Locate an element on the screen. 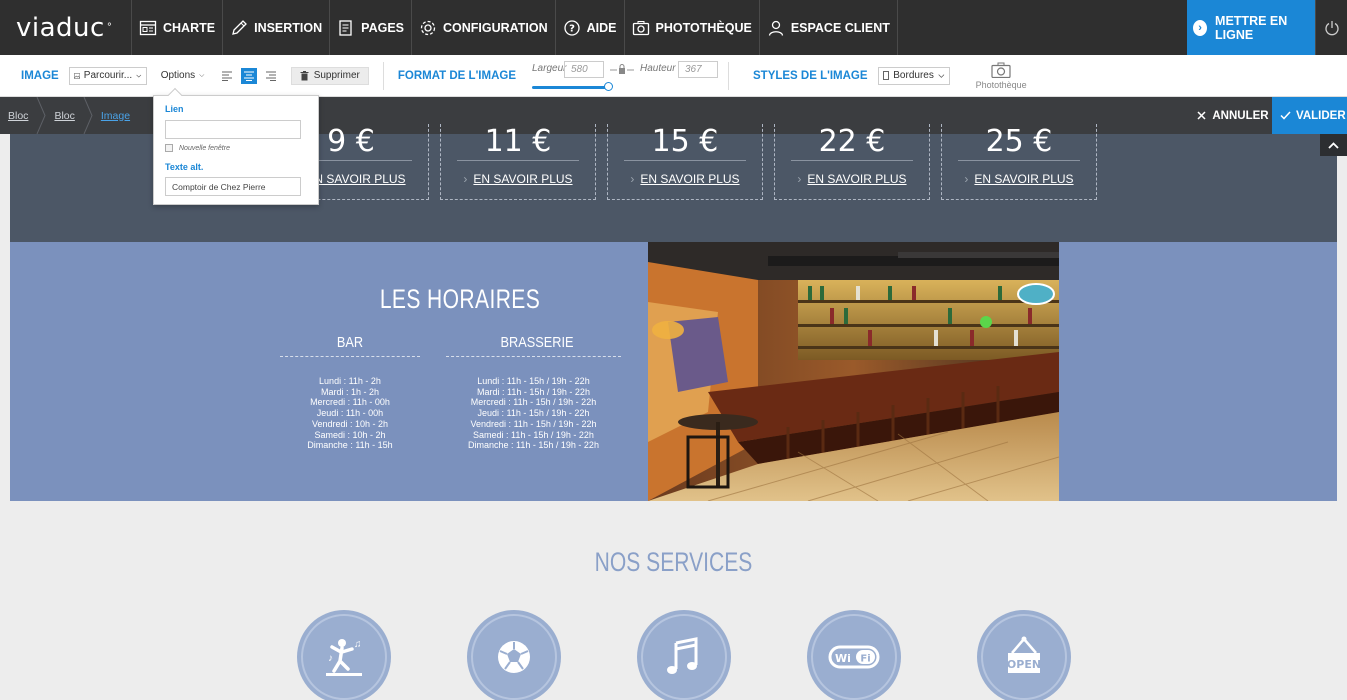 The image size is (1347, 700). hours-line: Jeudi : 11h - 15h / 19h - 22h is located at coordinates (533, 413).